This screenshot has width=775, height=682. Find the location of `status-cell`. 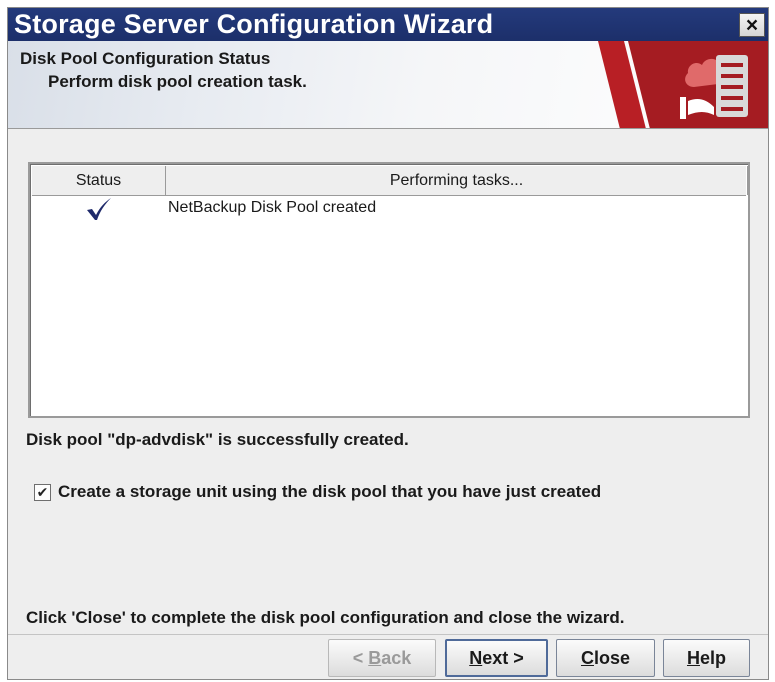

status-cell is located at coordinates (99, 209).